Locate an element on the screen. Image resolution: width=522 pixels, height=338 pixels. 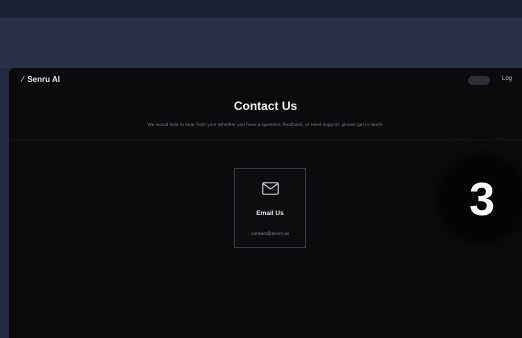
step-number-badge: 3 is located at coordinates (482, 199).